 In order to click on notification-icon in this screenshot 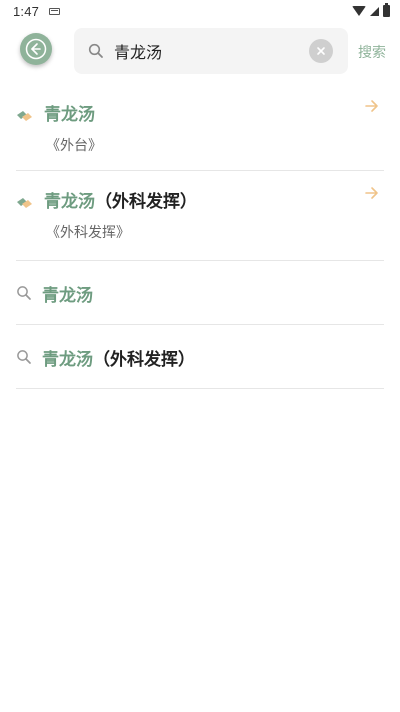, I will do `click(55, 11)`.